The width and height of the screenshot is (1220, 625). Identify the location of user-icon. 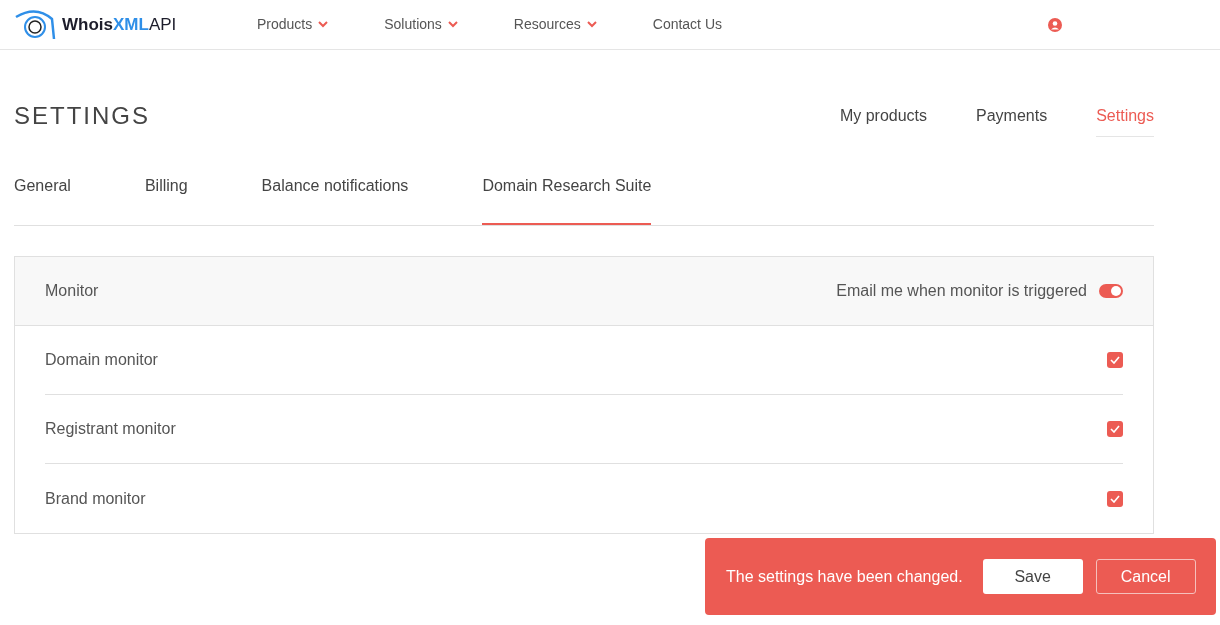
(1055, 24).